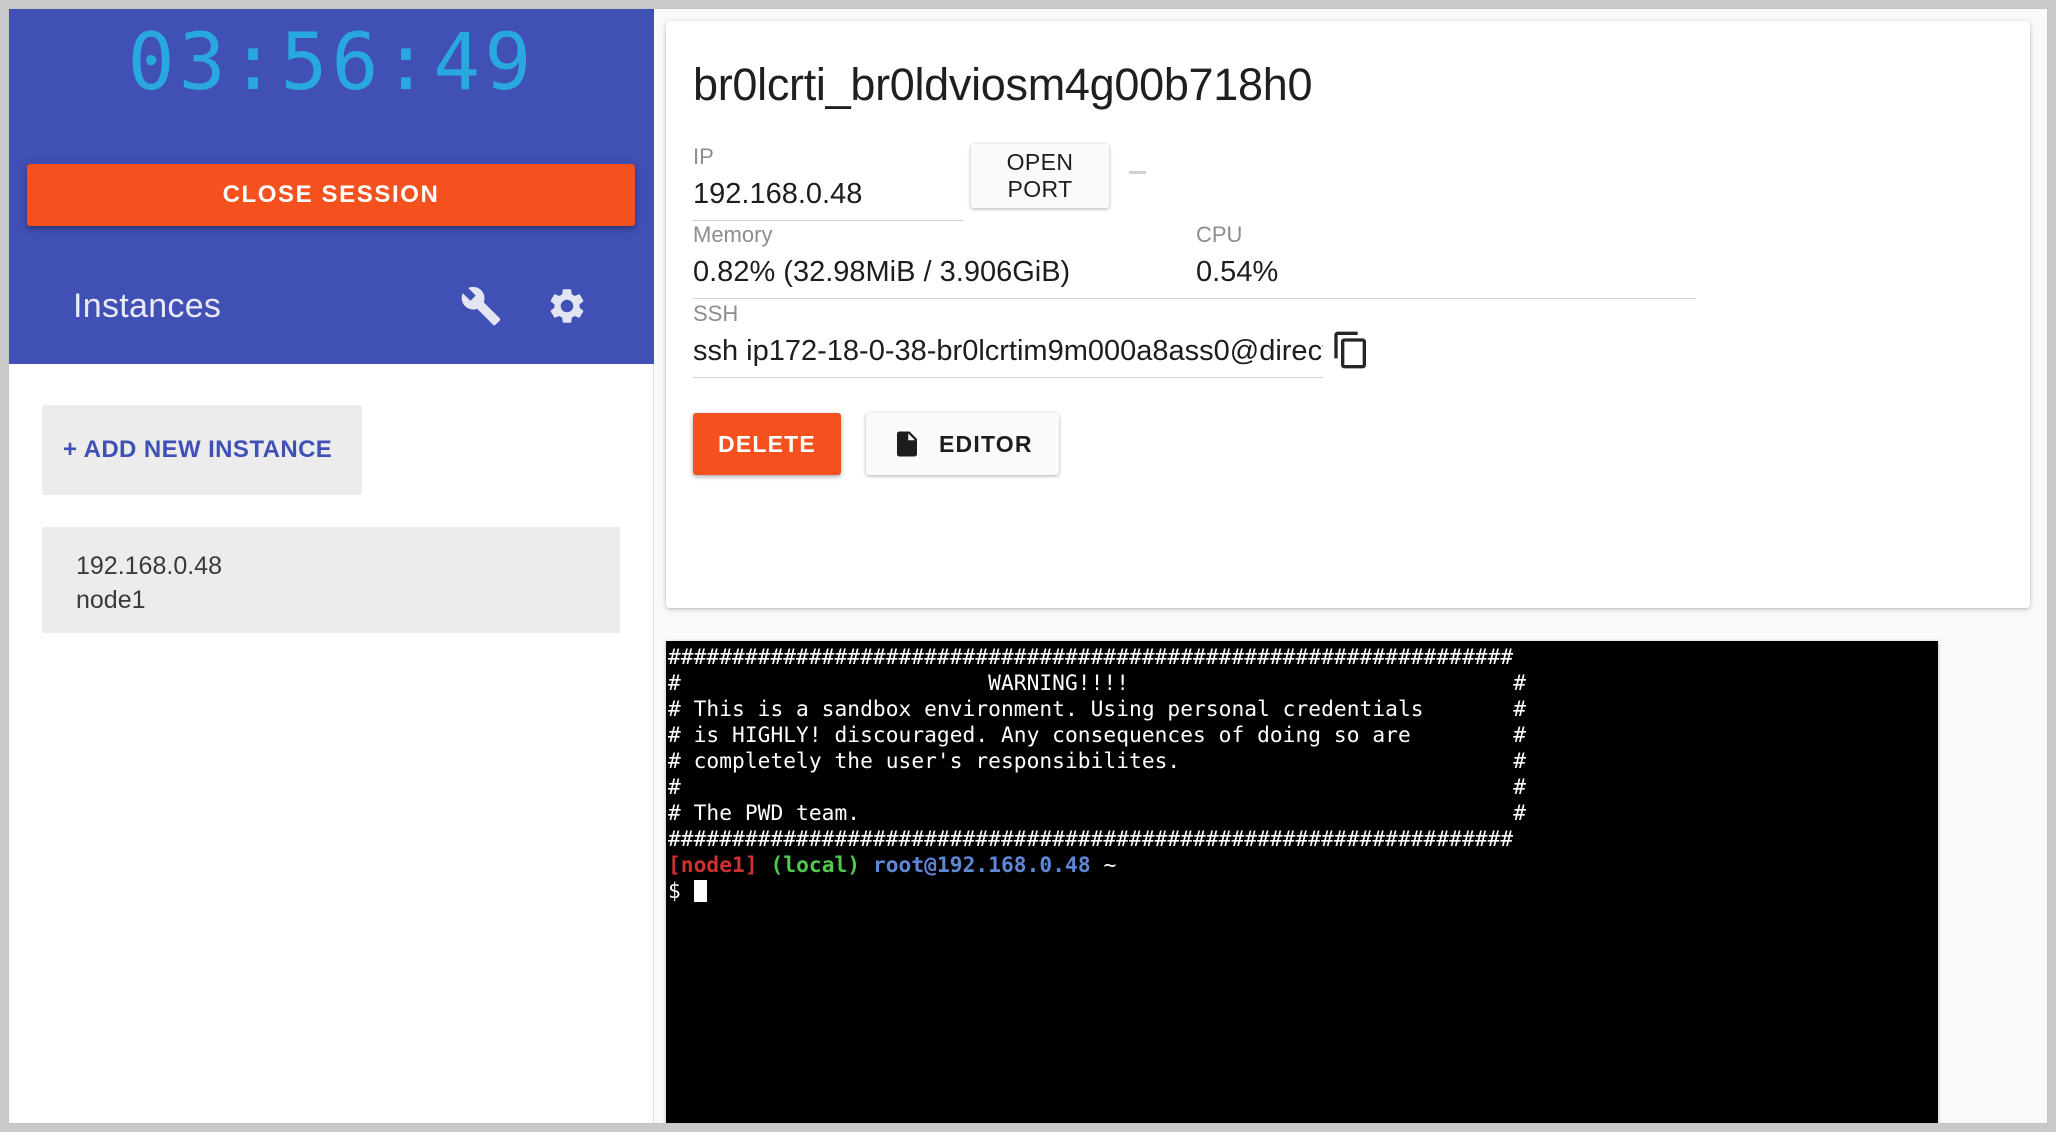  Describe the element at coordinates (986, 443) in the screenshot. I see `editor-button-label: EDITOR` at that location.